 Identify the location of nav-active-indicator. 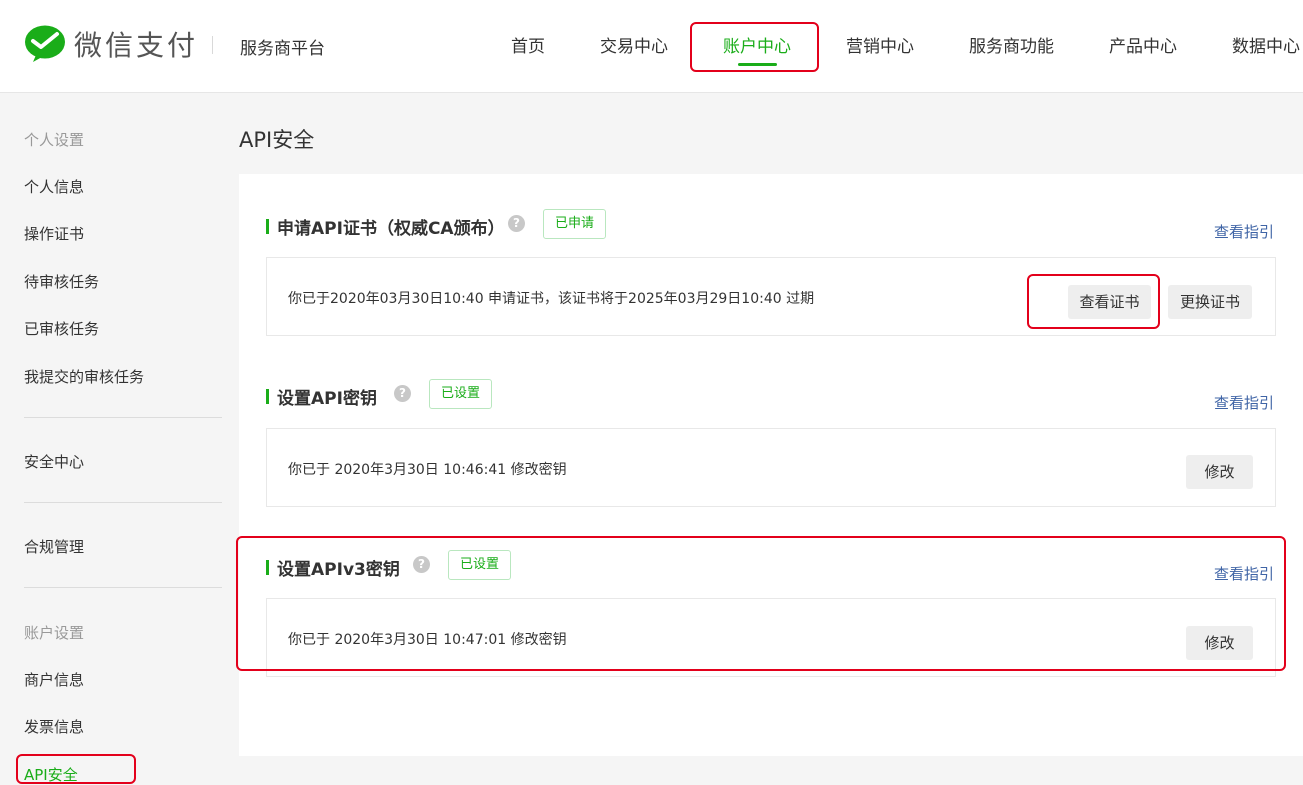
(757, 64).